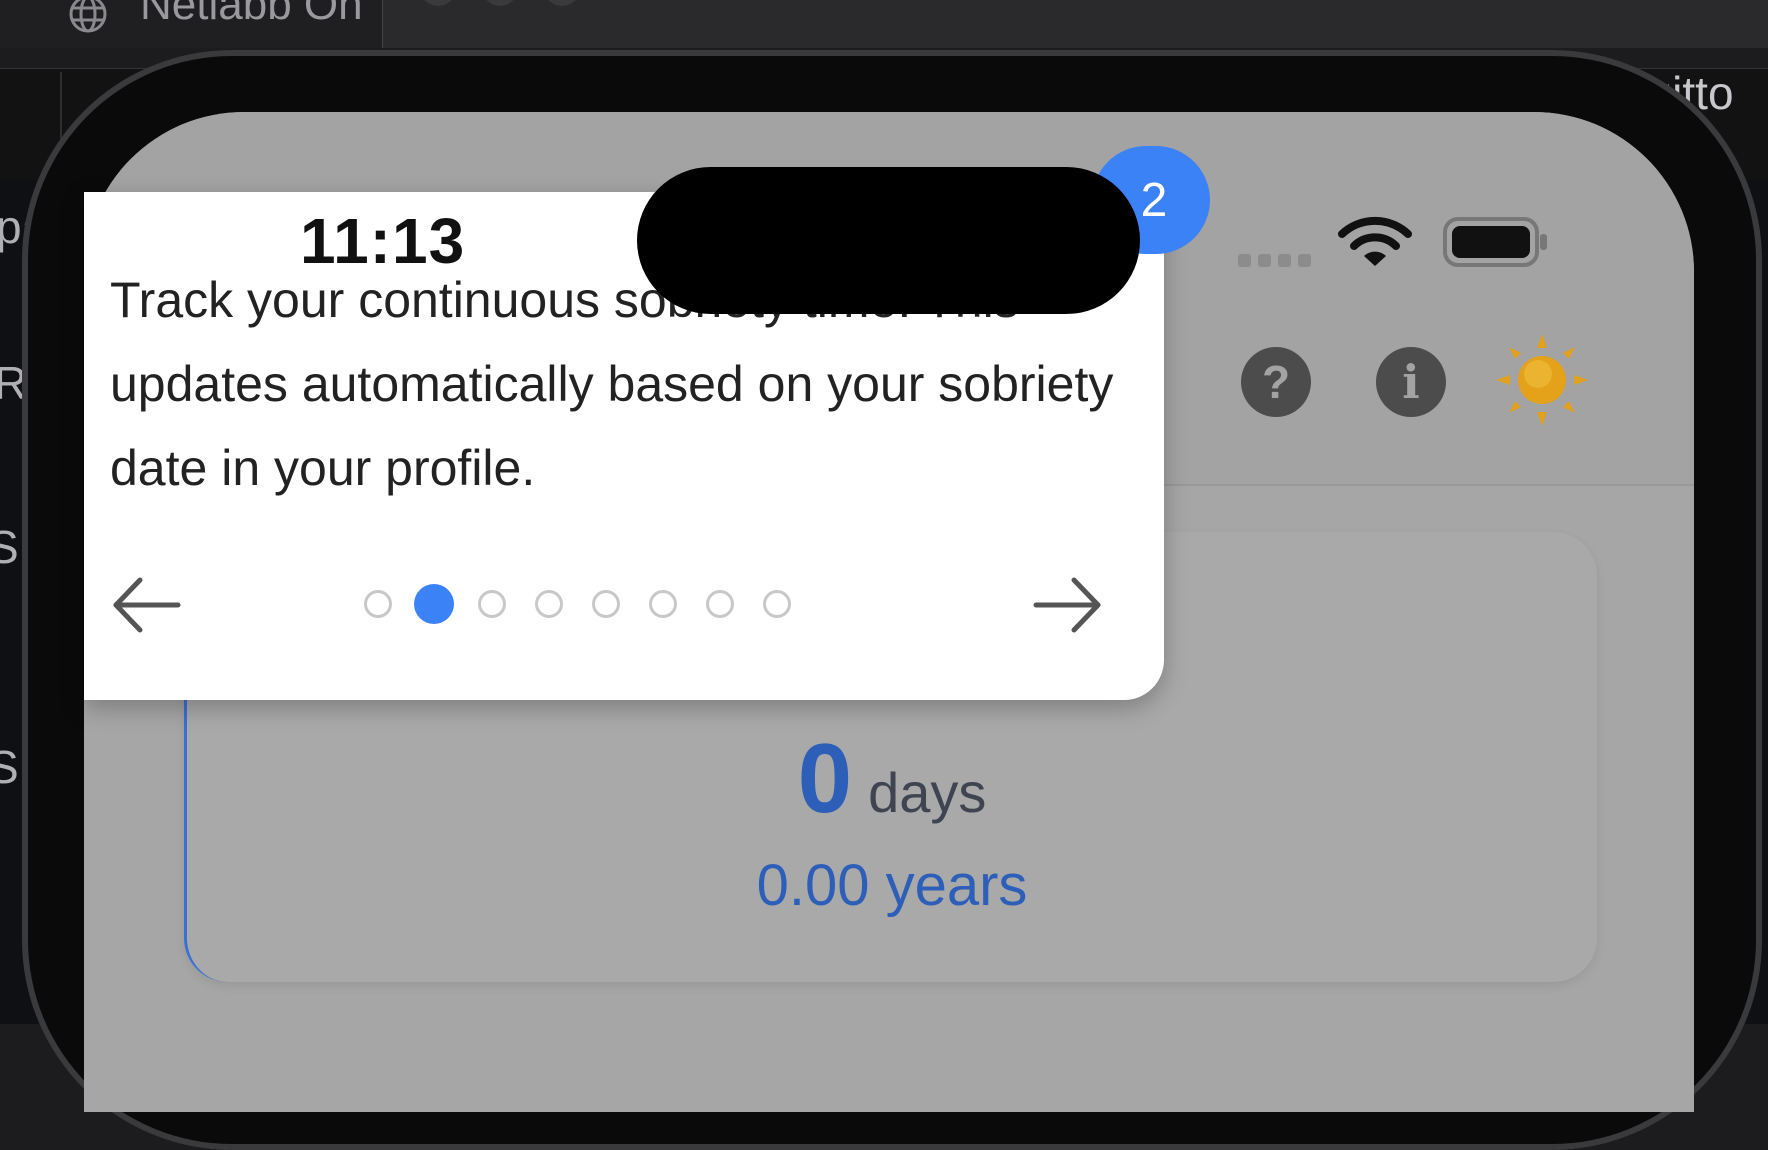 This screenshot has height=1150, width=1768. I want to click on desktop-tab-bar: Netlabb On, so click(884, 24).